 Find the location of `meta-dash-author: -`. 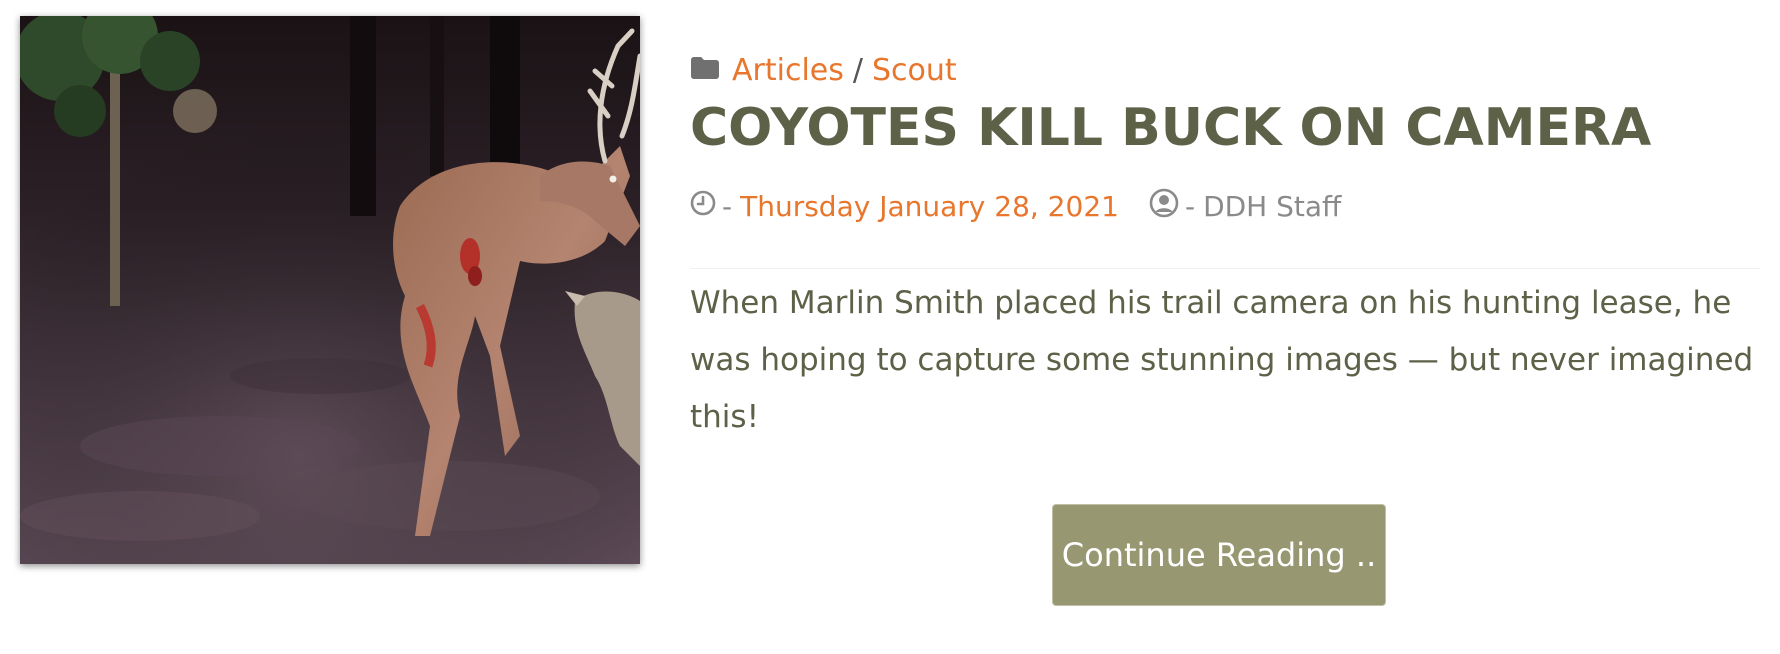

meta-dash-author: - is located at coordinates (1190, 206).